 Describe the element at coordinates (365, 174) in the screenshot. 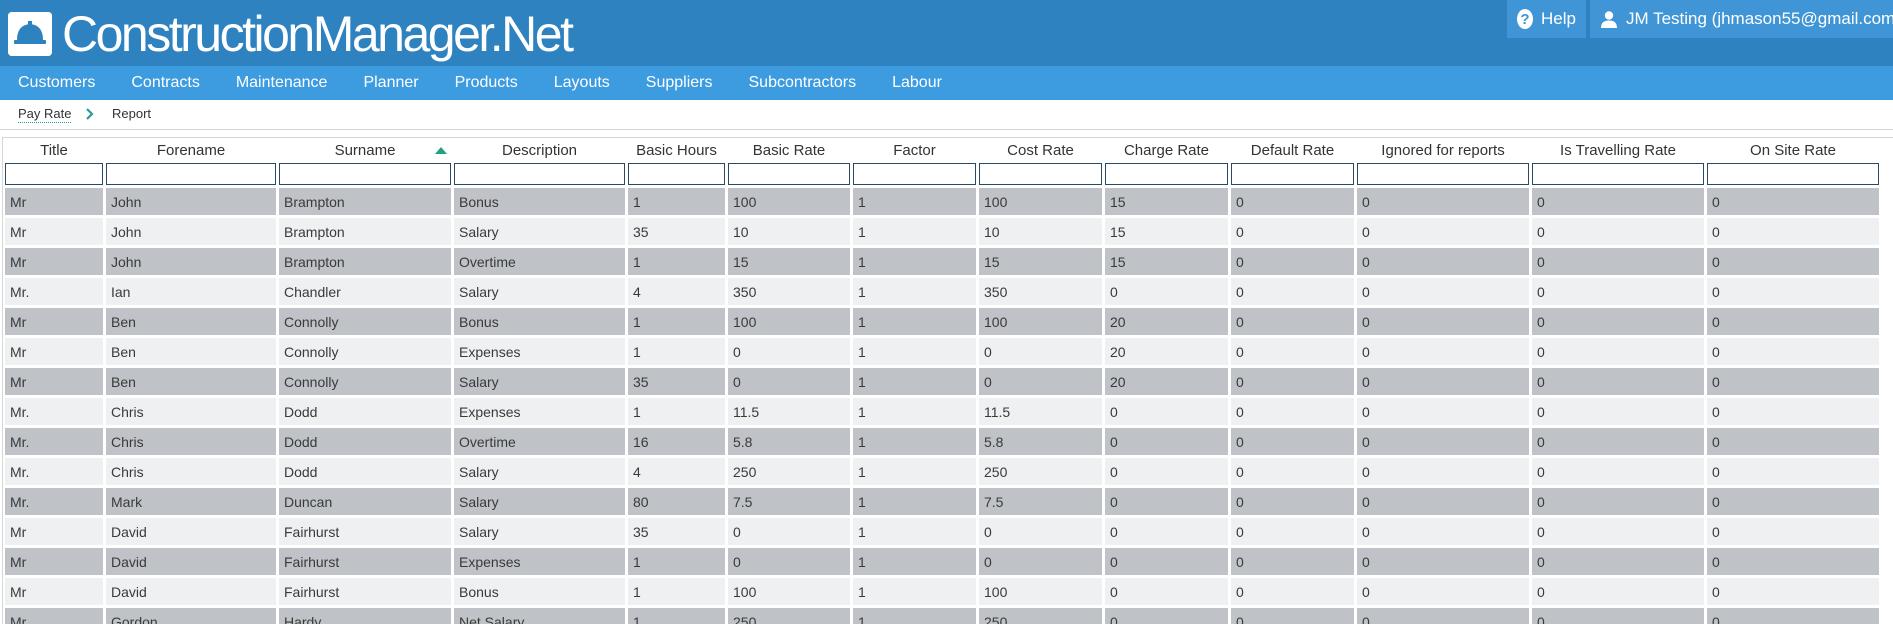

I see `filter-input-surname` at that location.